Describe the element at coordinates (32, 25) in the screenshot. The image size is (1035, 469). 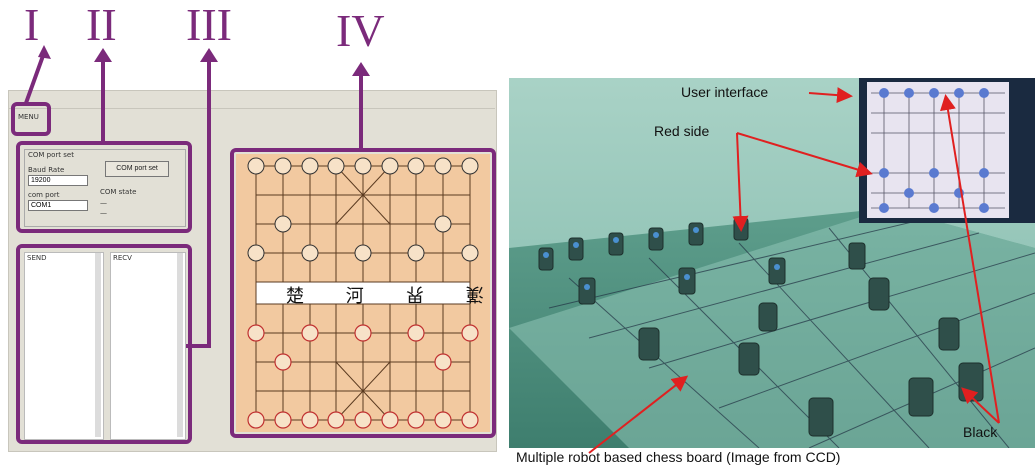
I see `label-roman-i: I` at that location.